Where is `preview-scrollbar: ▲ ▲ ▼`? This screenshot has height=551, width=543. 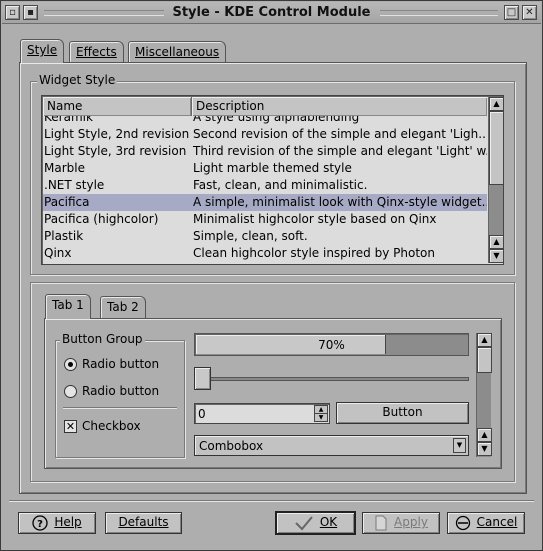
preview-scrollbar: ▲ ▲ ▼ is located at coordinates (484, 395).